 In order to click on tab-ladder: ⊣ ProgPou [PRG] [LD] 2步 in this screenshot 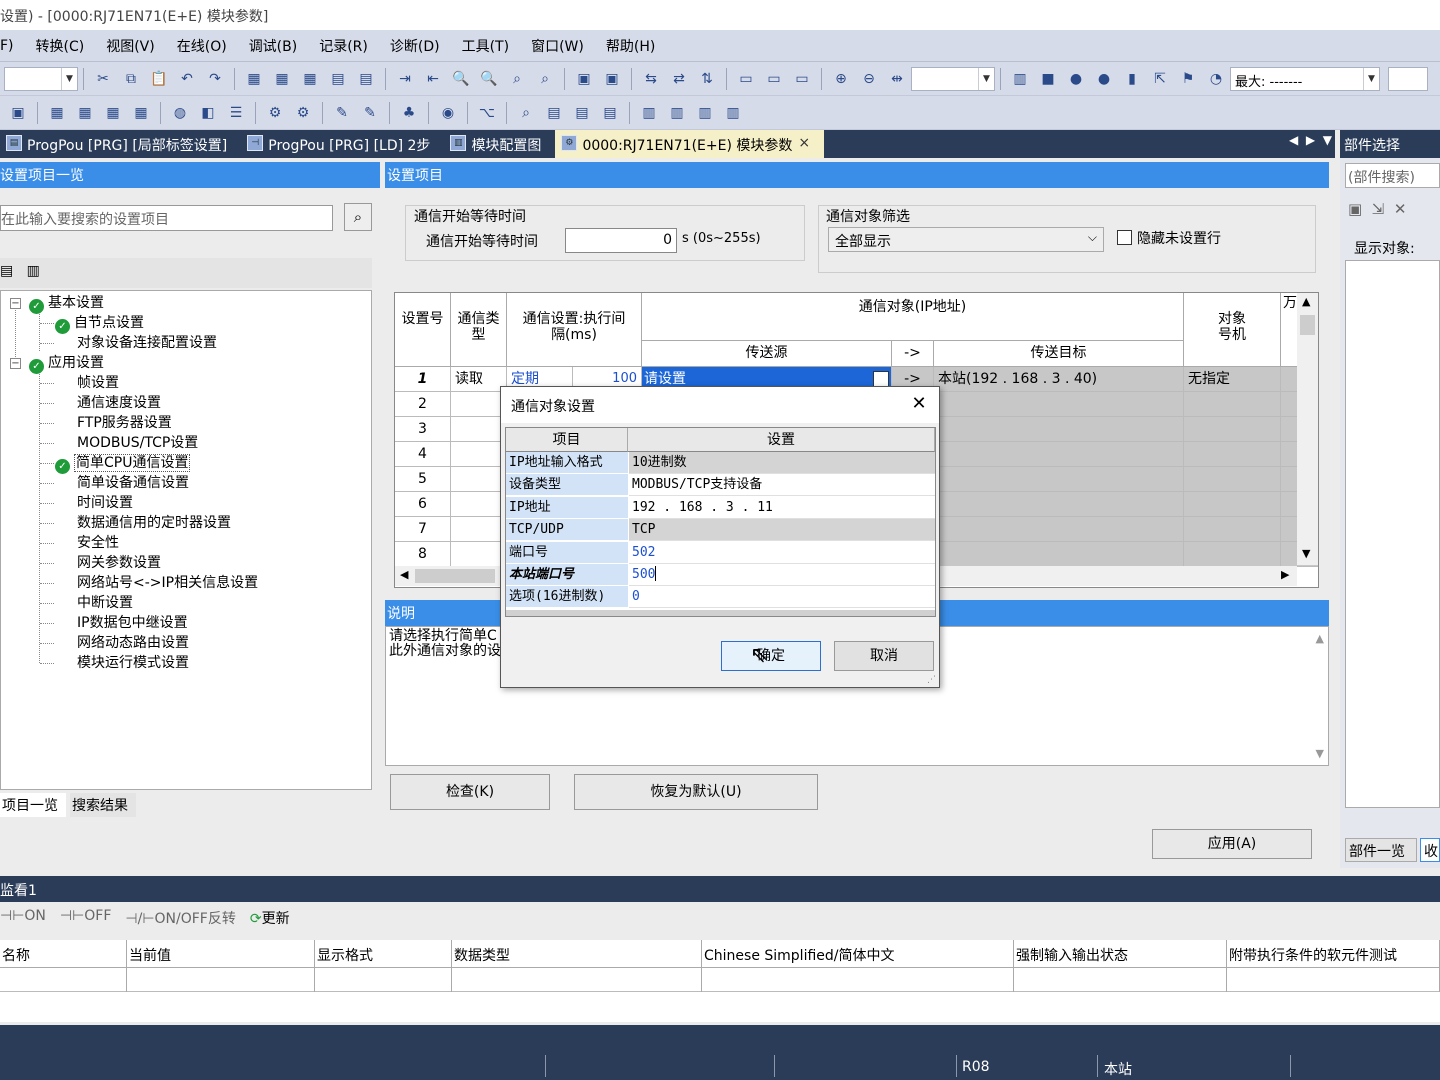, I will do `click(342, 144)`.